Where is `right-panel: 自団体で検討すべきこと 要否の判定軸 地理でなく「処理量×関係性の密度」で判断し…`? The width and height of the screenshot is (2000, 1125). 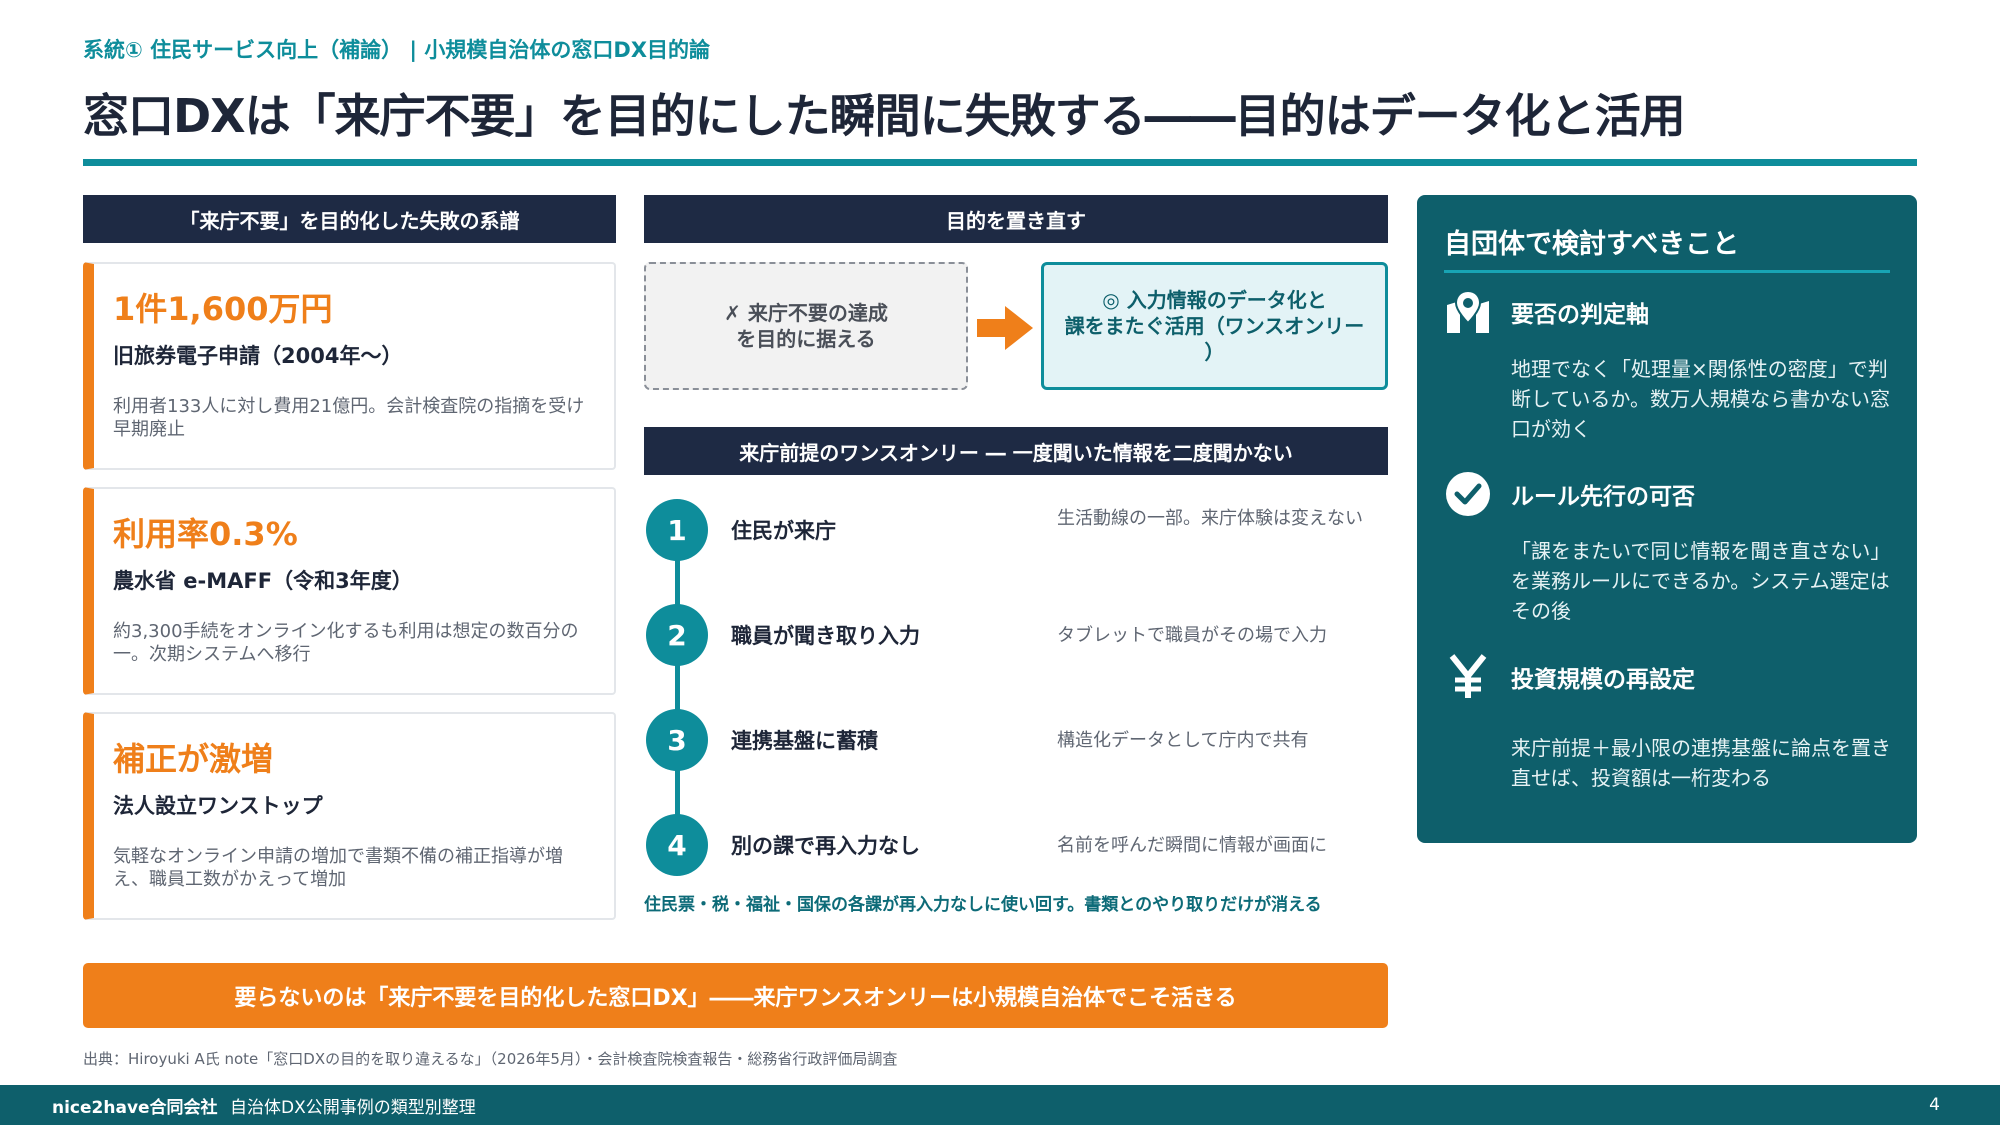
right-panel: 自団体で検討すべきこと 要否の判定軸 地理でなく「処理量×関係性の密度」で判断し… is located at coordinates (1667, 519).